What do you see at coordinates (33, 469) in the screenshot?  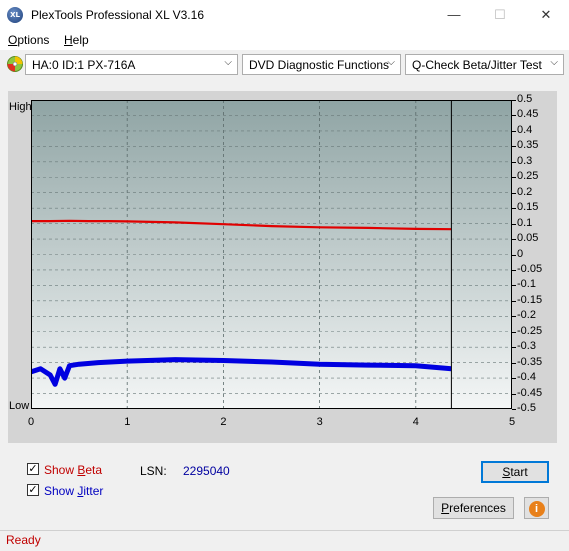 I see `show-beta-checkbox: ✓` at bounding box center [33, 469].